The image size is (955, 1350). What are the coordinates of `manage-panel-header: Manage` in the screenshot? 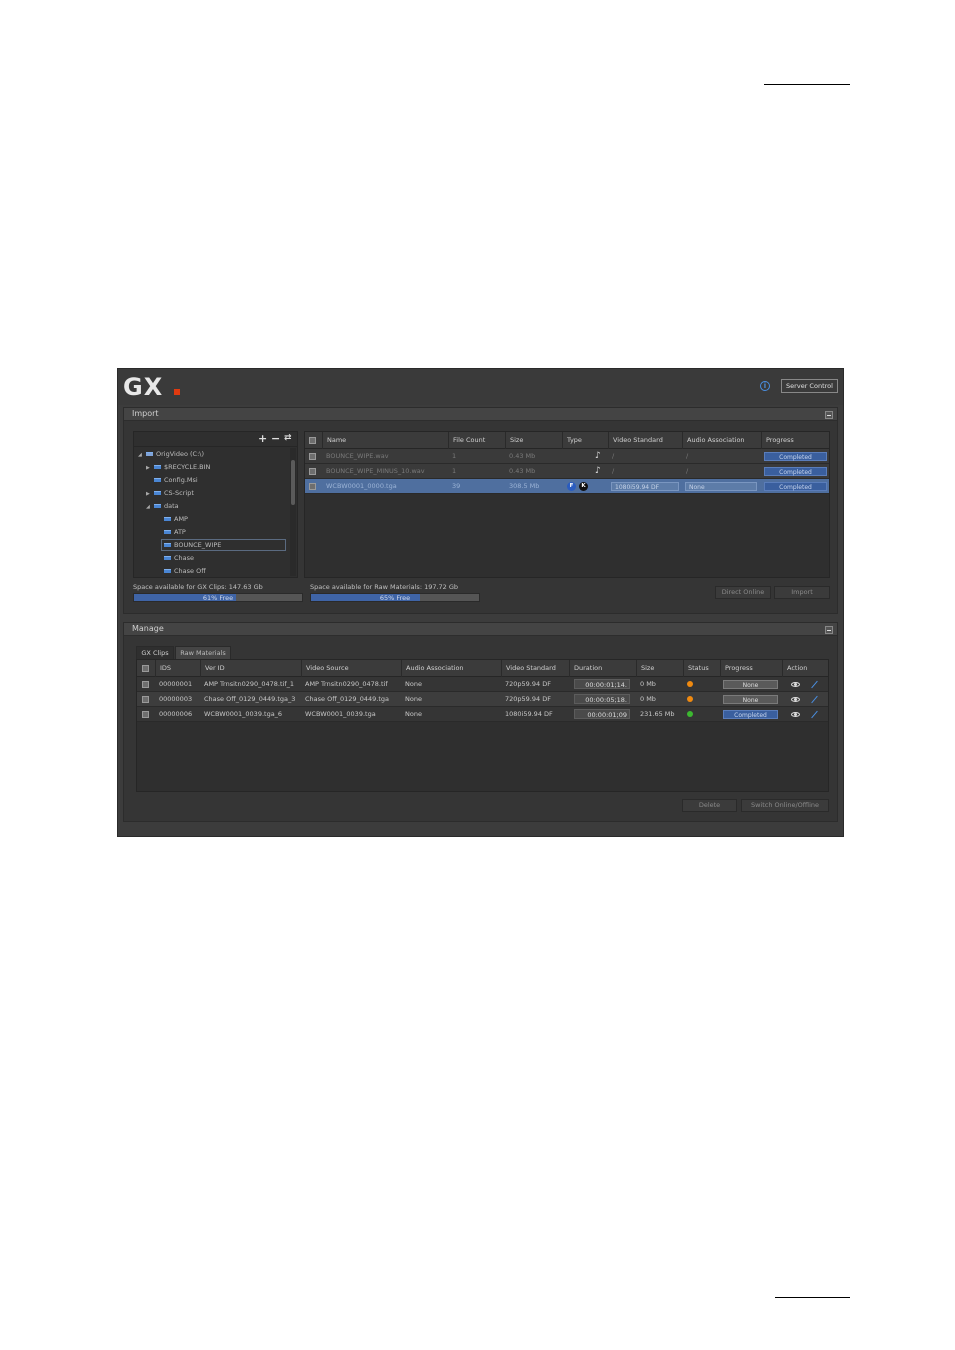 It's located at (480, 629).